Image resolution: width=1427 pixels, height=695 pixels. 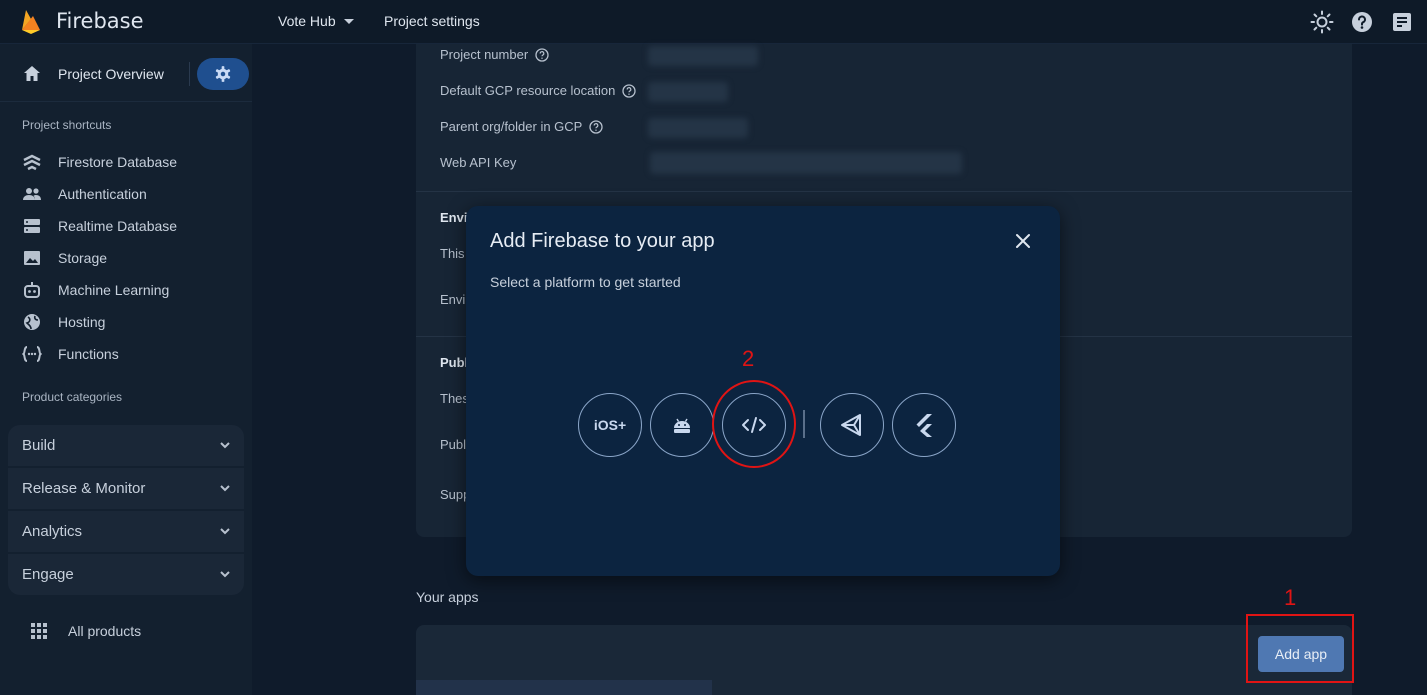 What do you see at coordinates (32, 162) in the screenshot?
I see `firestore-icon` at bounding box center [32, 162].